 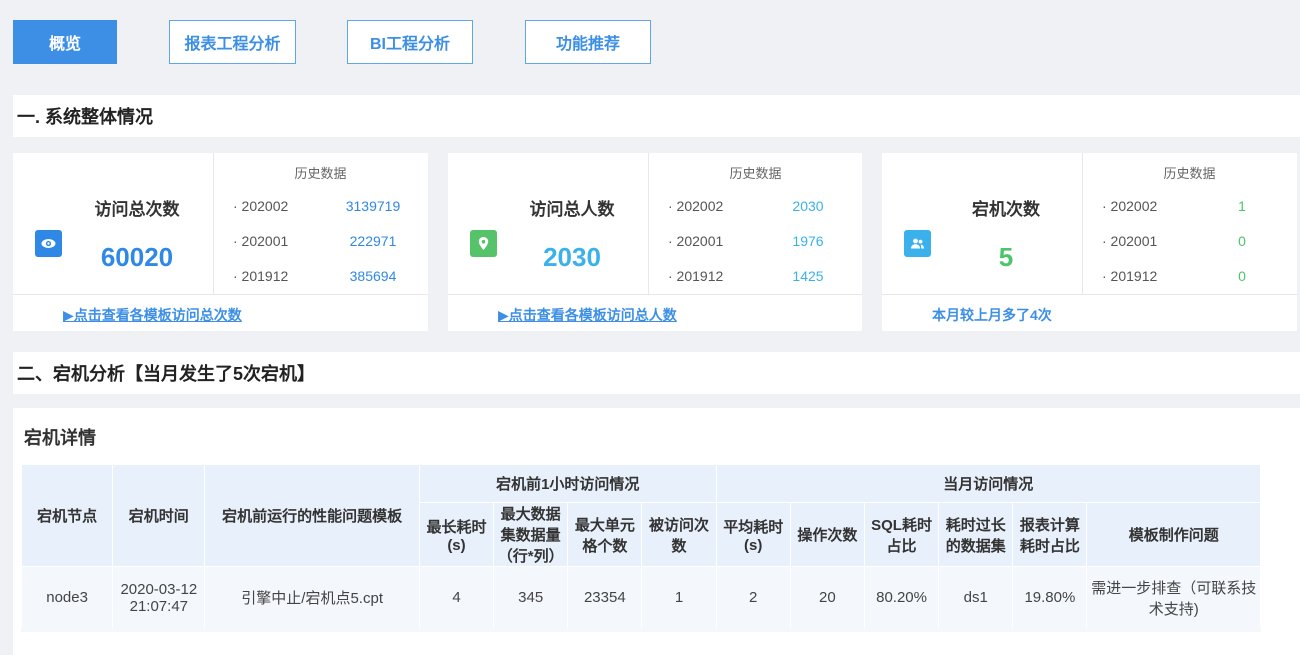 What do you see at coordinates (456, 597) in the screenshot?
I see `cell-max-duration: 4` at bounding box center [456, 597].